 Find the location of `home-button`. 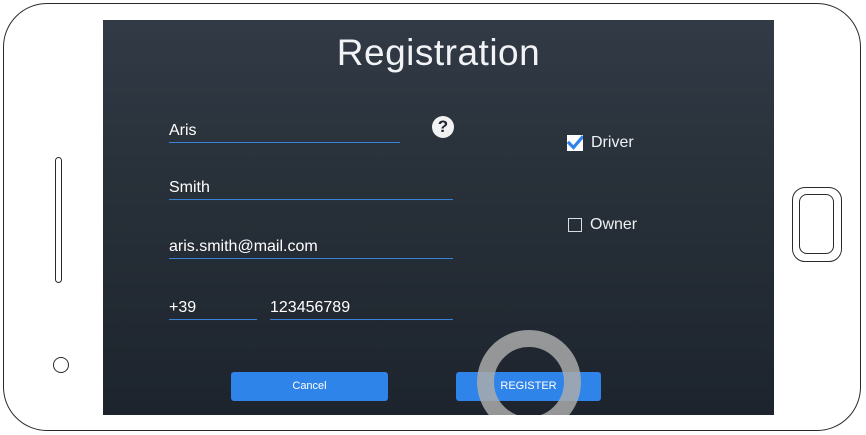

home-button is located at coordinates (817, 224).